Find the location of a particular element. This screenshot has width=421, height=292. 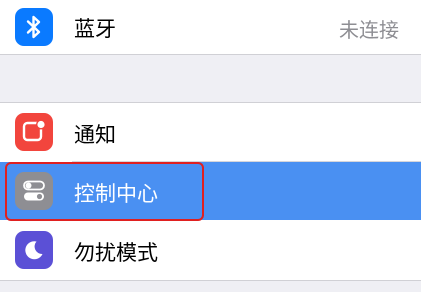

notifications-icon is located at coordinates (34, 132).